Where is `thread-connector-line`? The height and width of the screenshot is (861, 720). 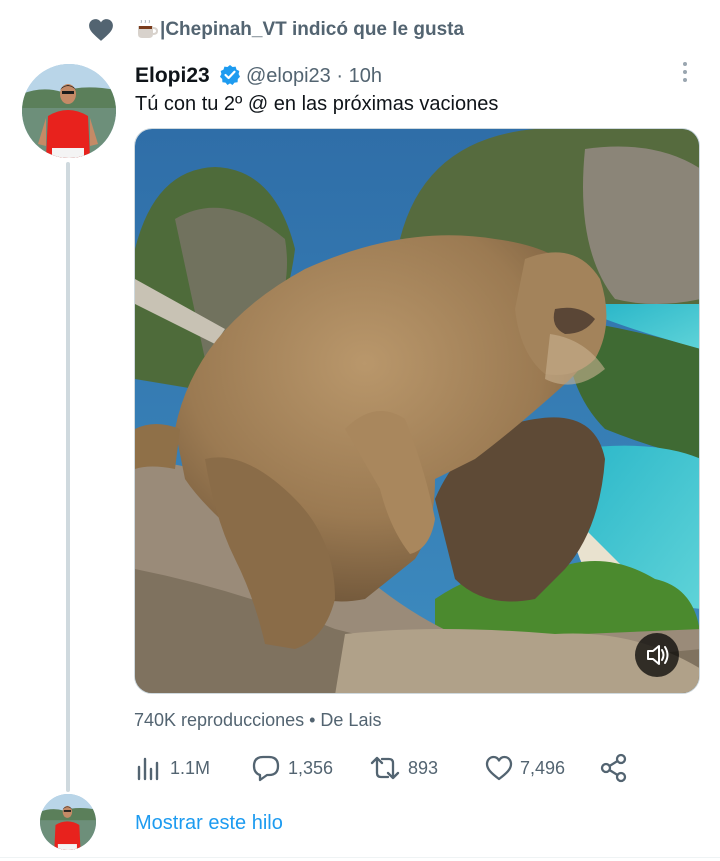
thread-connector-line is located at coordinates (68, 477).